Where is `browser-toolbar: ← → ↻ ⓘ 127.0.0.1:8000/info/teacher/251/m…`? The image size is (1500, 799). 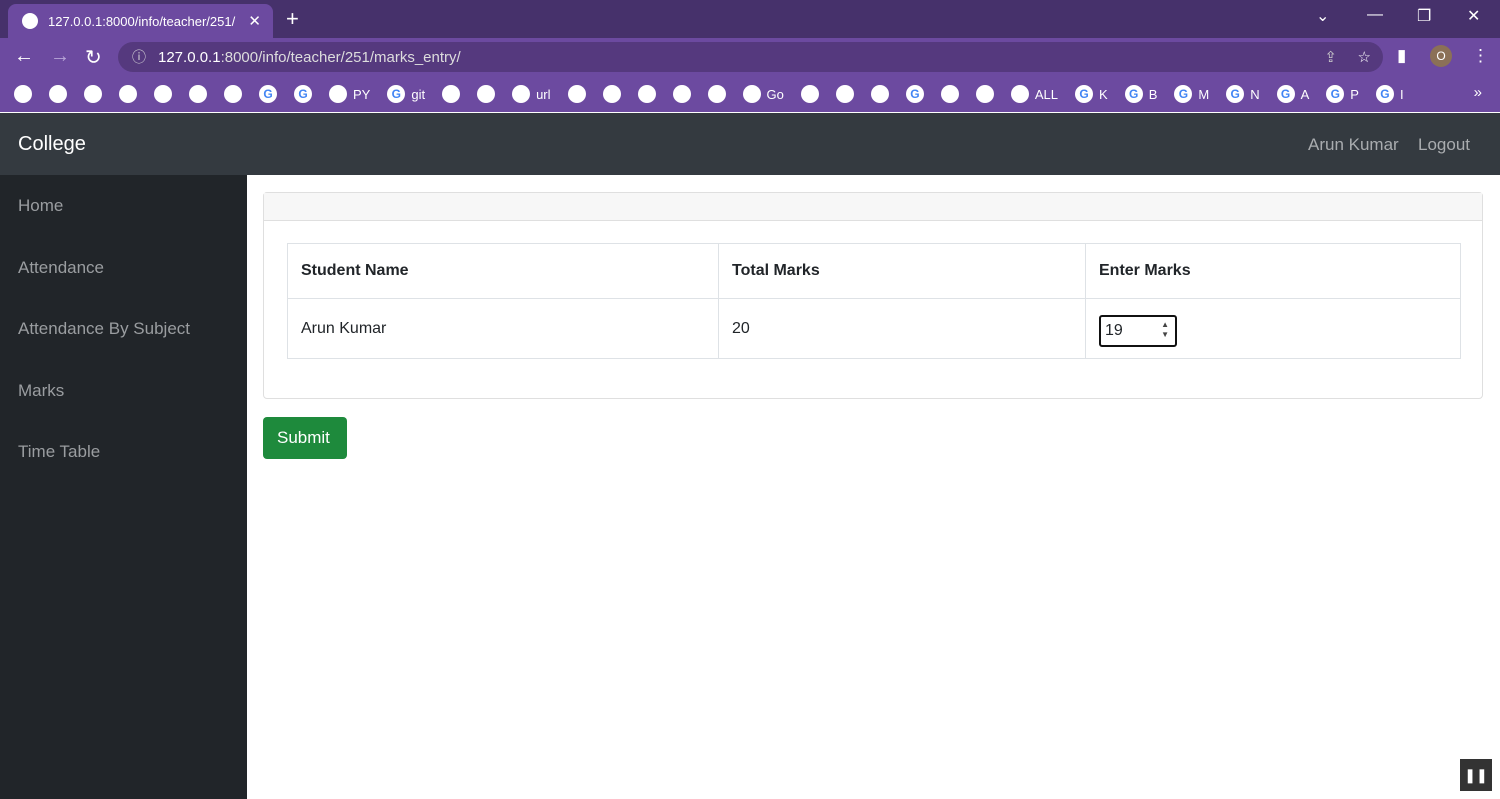 browser-toolbar: ← → ↻ ⓘ 127.0.0.1:8000/info/teacher/251/m… is located at coordinates (750, 57).